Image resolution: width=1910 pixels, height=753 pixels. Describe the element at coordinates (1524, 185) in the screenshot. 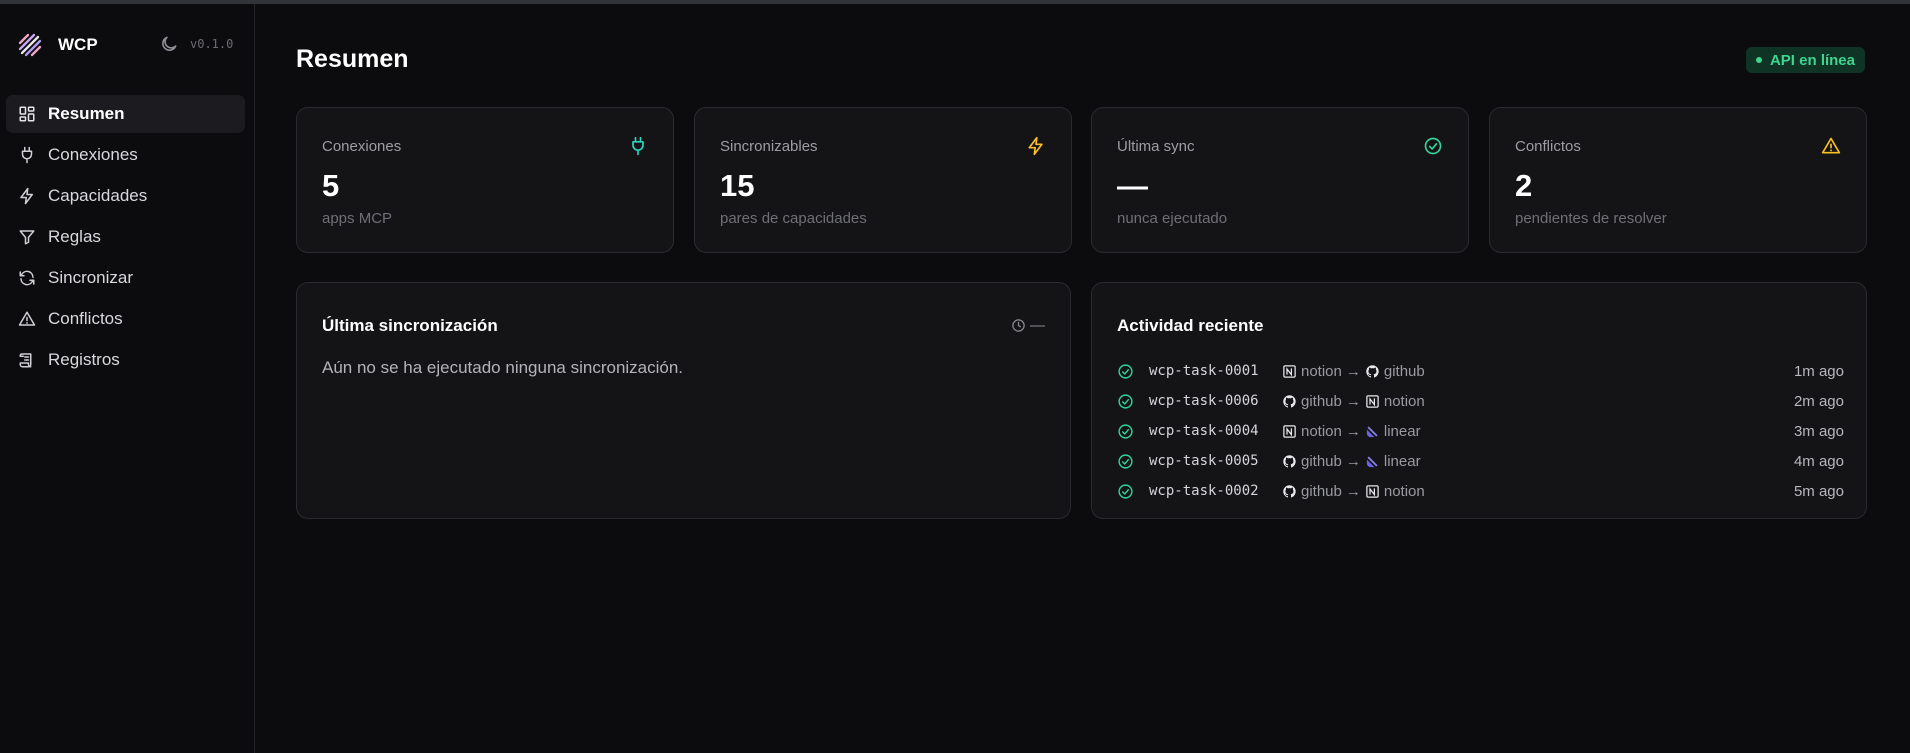

I see `stat-value: 2` at that location.